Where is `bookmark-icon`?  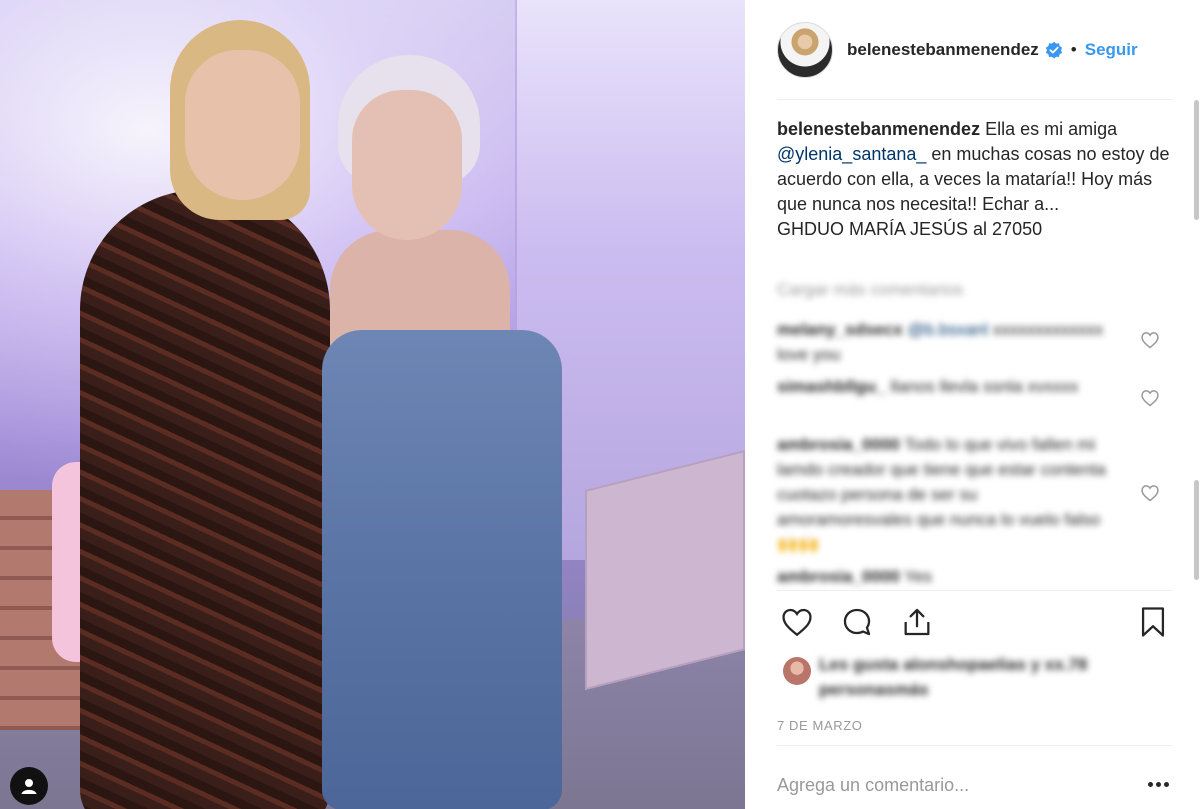 bookmark-icon is located at coordinates (1153, 622).